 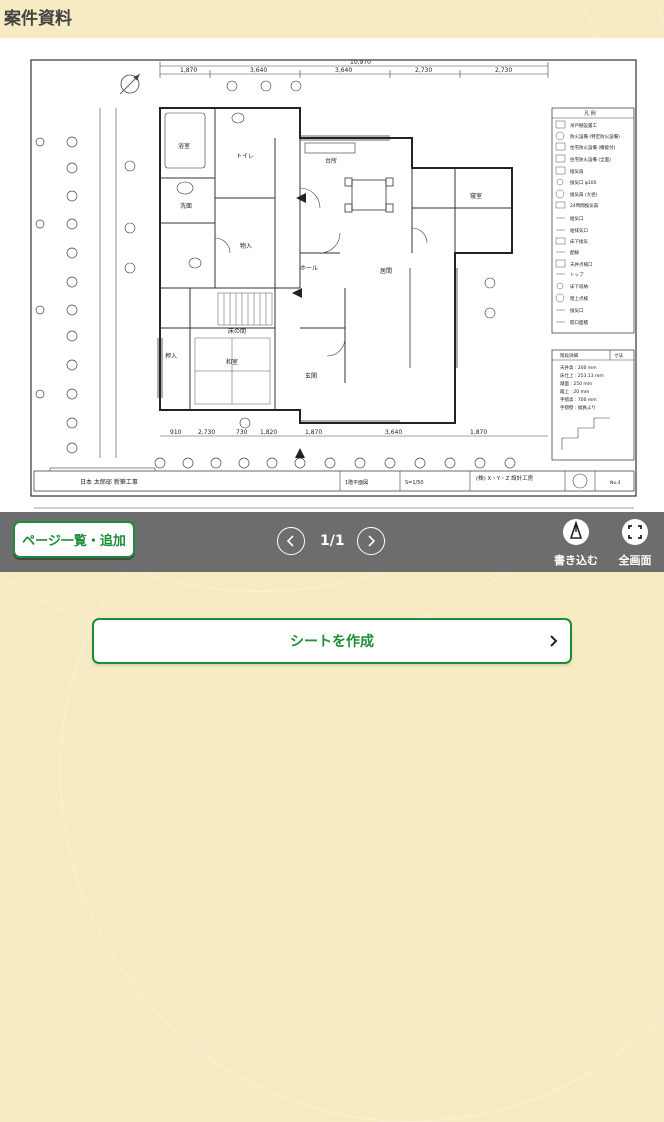 What do you see at coordinates (577, 310) in the screenshot?
I see `legend-item: 換気口` at bounding box center [577, 310].